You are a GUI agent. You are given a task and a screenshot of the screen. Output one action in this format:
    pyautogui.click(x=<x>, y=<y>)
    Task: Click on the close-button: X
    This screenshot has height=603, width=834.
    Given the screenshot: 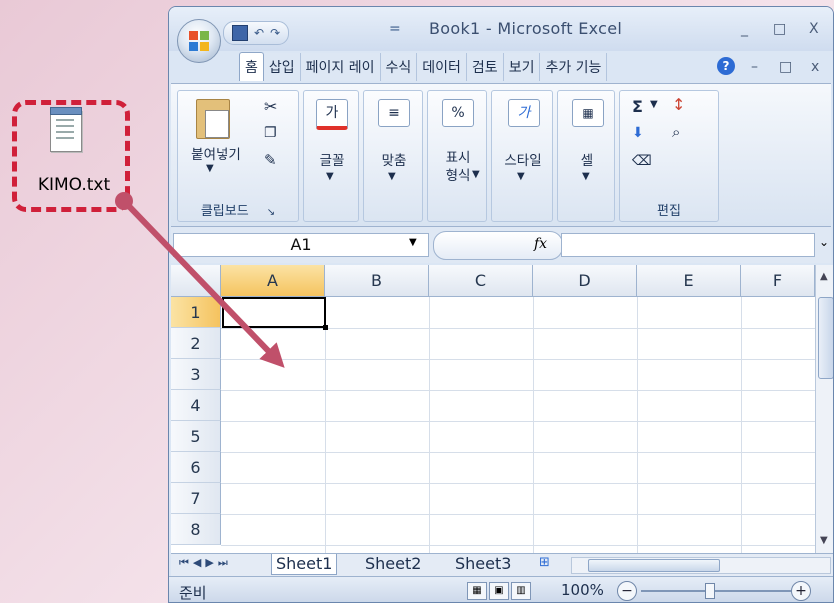 What is the action you would take?
    pyautogui.click(x=814, y=29)
    